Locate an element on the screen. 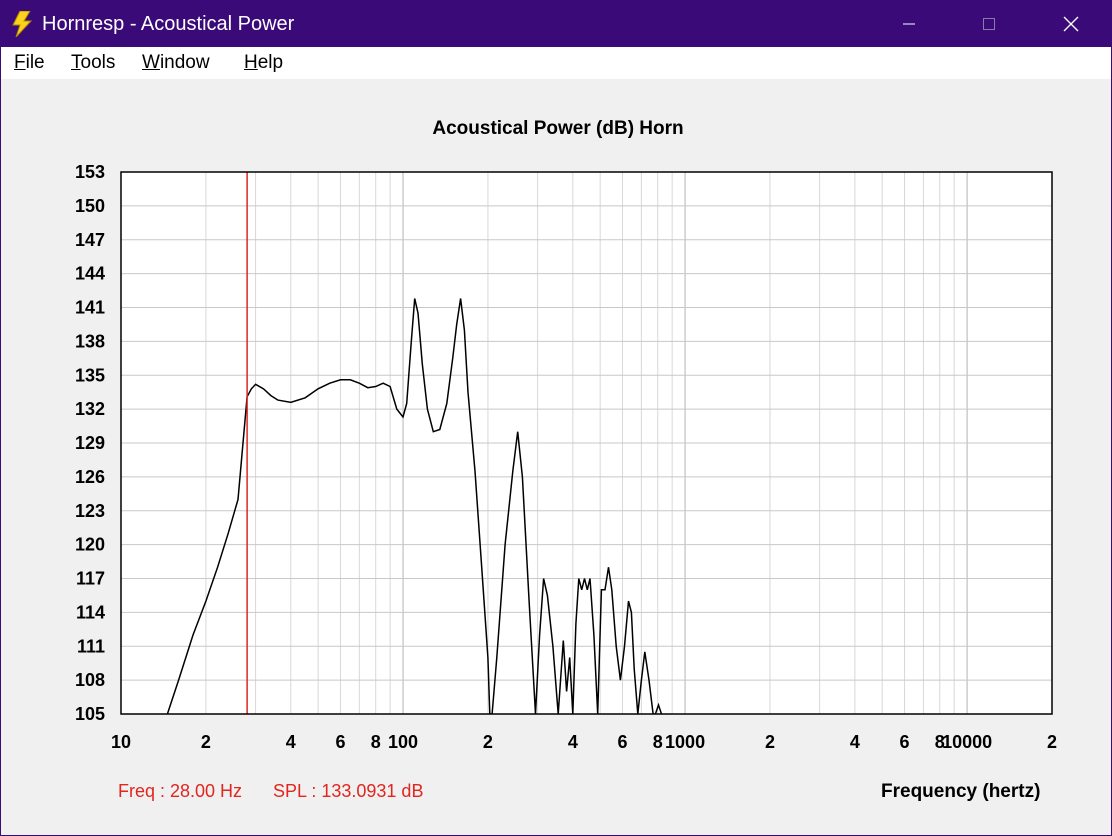 Image resolution: width=1112 pixels, height=836 pixels. y-tick-label: 138 is located at coordinates (90, 341).